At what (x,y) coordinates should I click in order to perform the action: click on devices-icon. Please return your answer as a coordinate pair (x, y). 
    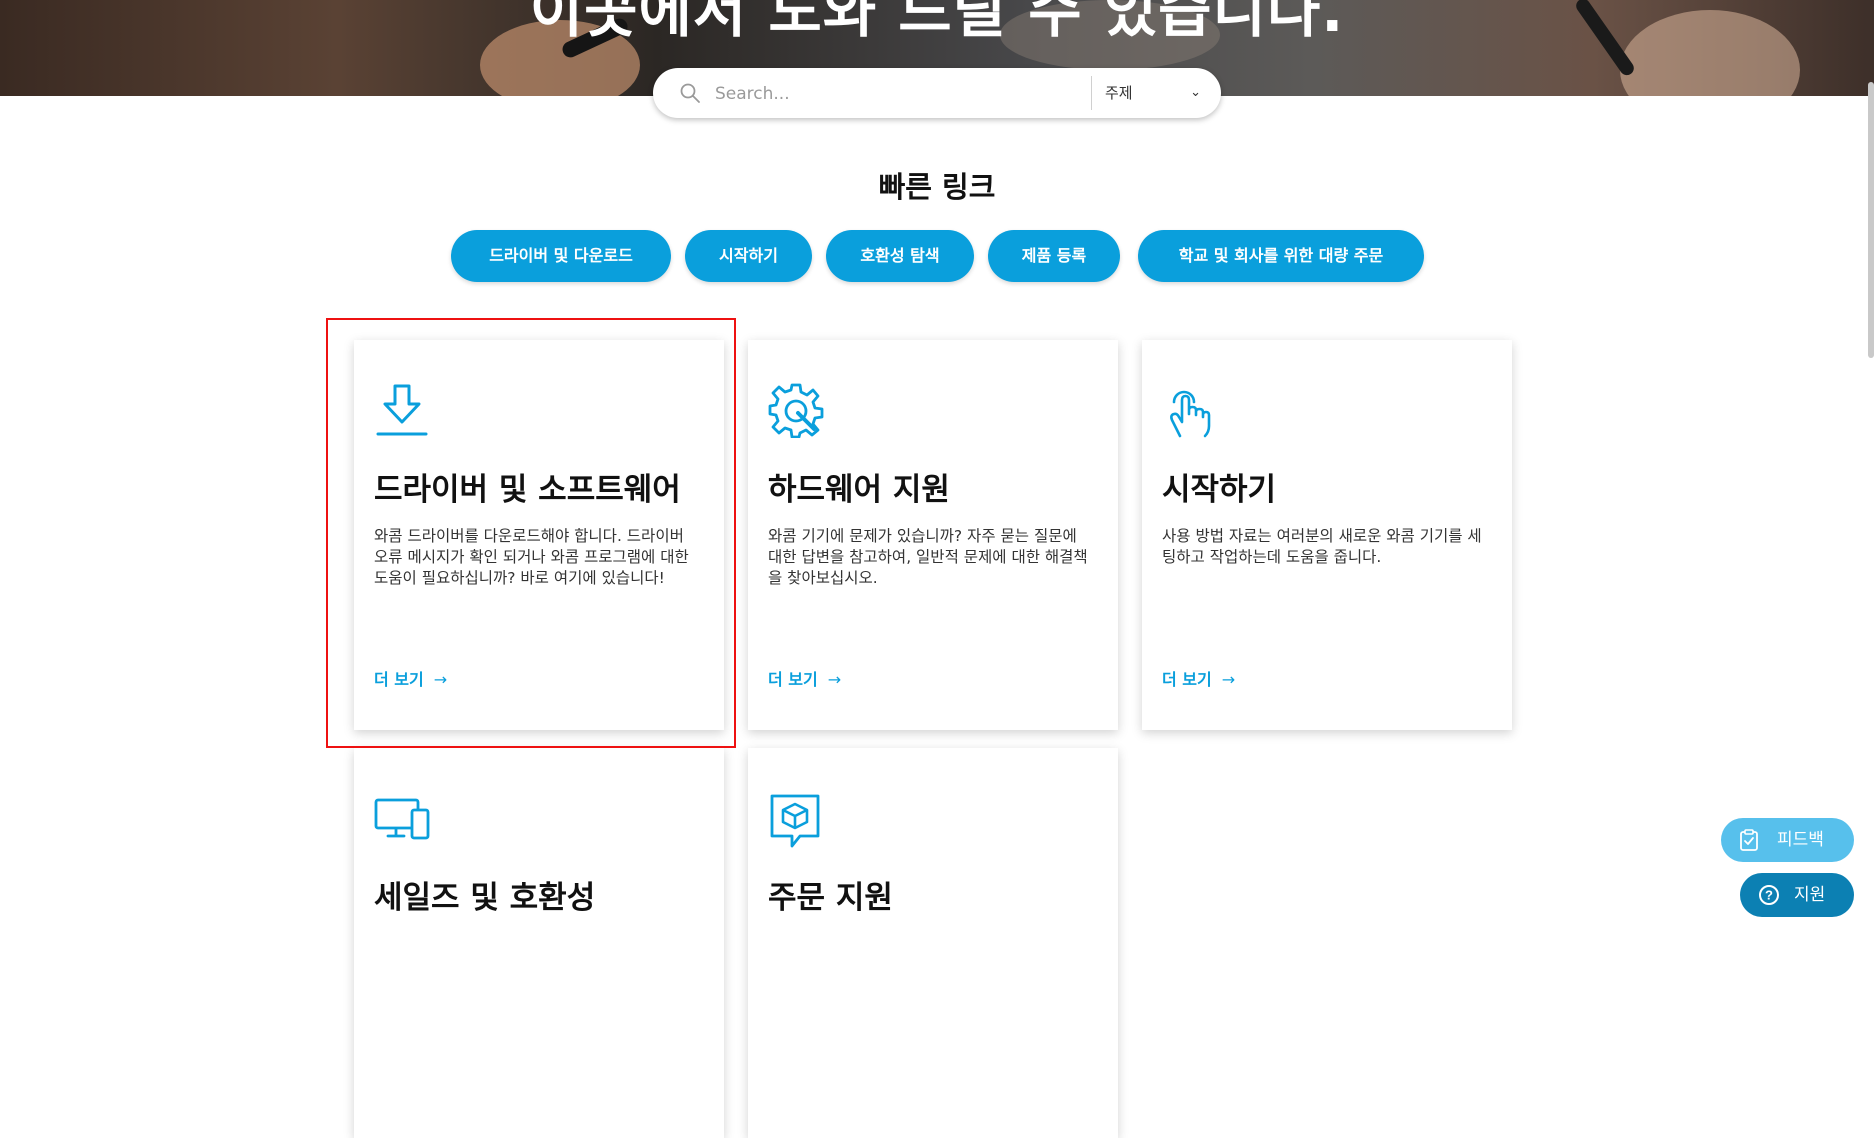
    Looking at the image, I should click on (402, 819).